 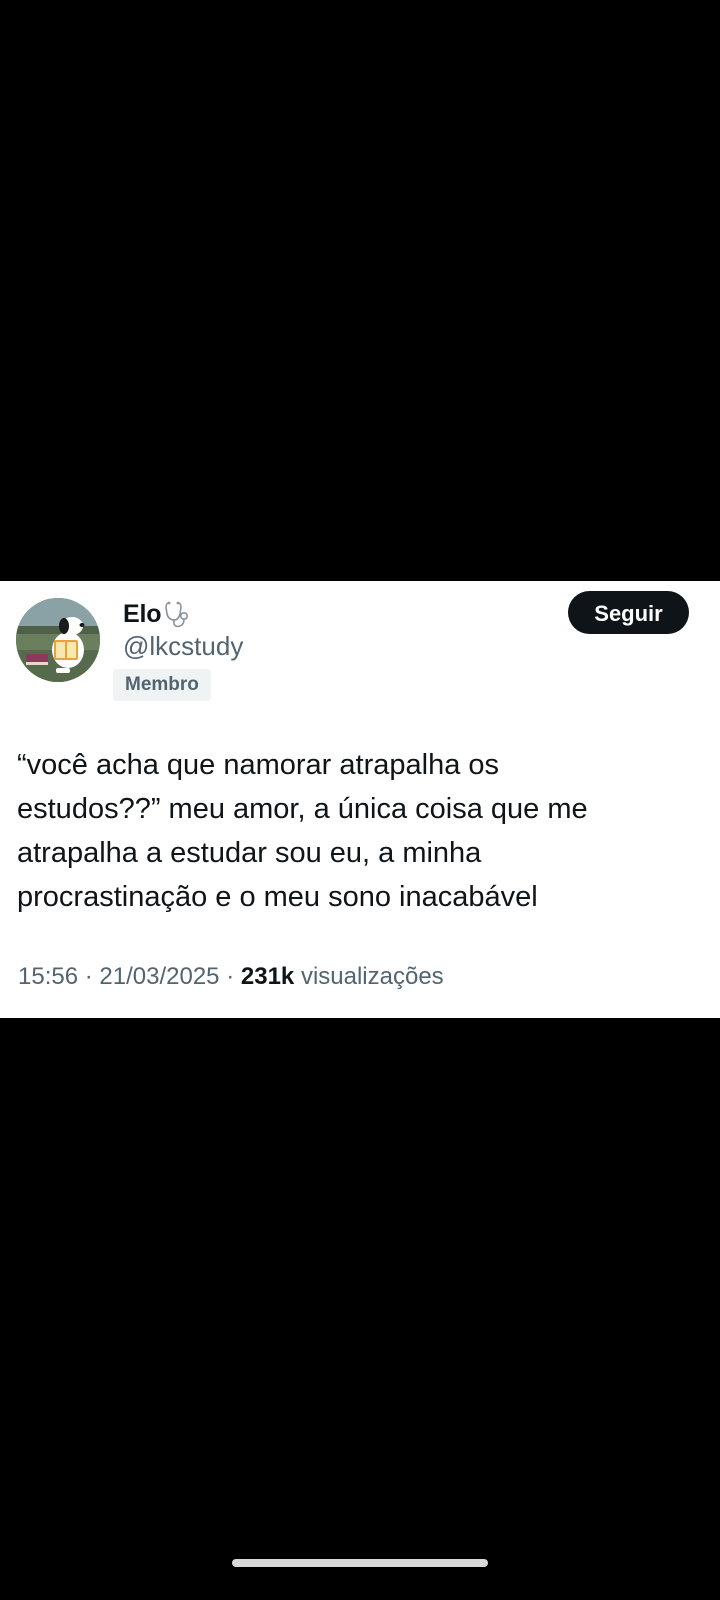 I want to click on tweet-date: 21/03/2025, so click(x=159, y=976).